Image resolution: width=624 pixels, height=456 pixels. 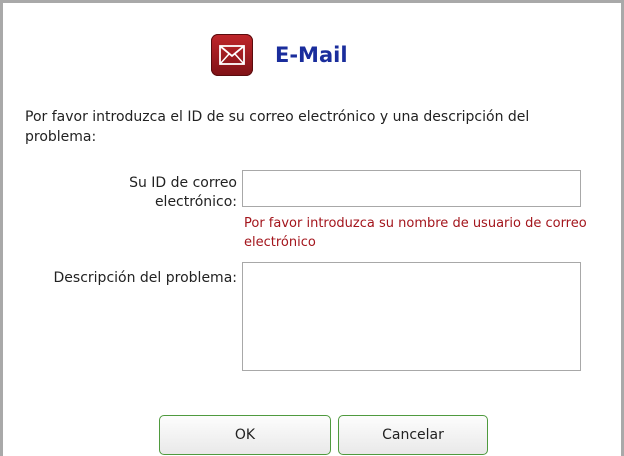 What do you see at coordinates (413, 435) in the screenshot?
I see `cancel-button: Cancelar` at bounding box center [413, 435].